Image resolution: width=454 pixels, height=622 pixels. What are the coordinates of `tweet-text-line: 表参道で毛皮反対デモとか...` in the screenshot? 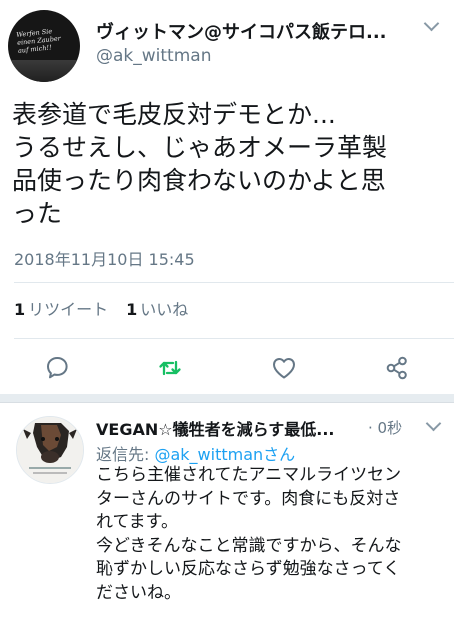 It's located at (174, 114).